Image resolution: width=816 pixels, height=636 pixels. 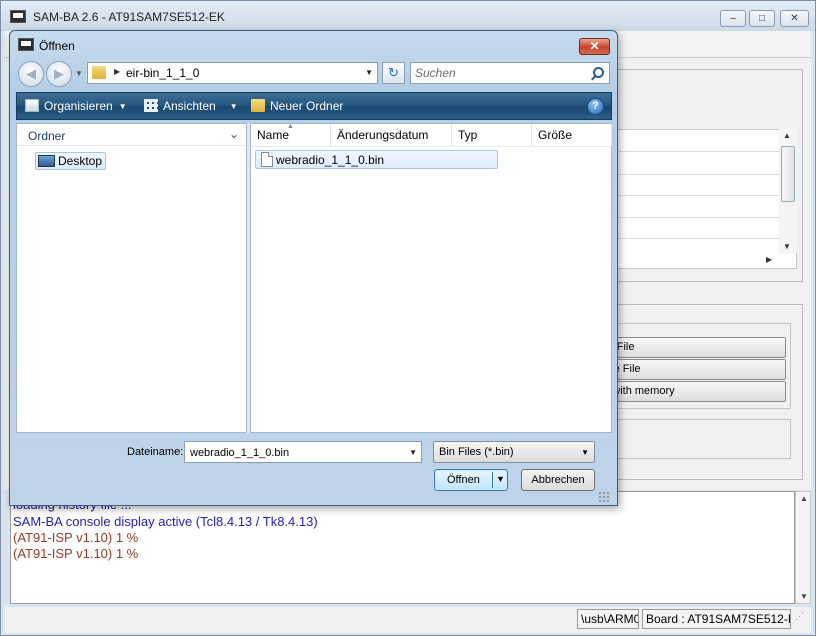 What do you see at coordinates (131, 278) in the screenshot?
I see `navigation-pane: Ordner ⌄ Desktop` at bounding box center [131, 278].